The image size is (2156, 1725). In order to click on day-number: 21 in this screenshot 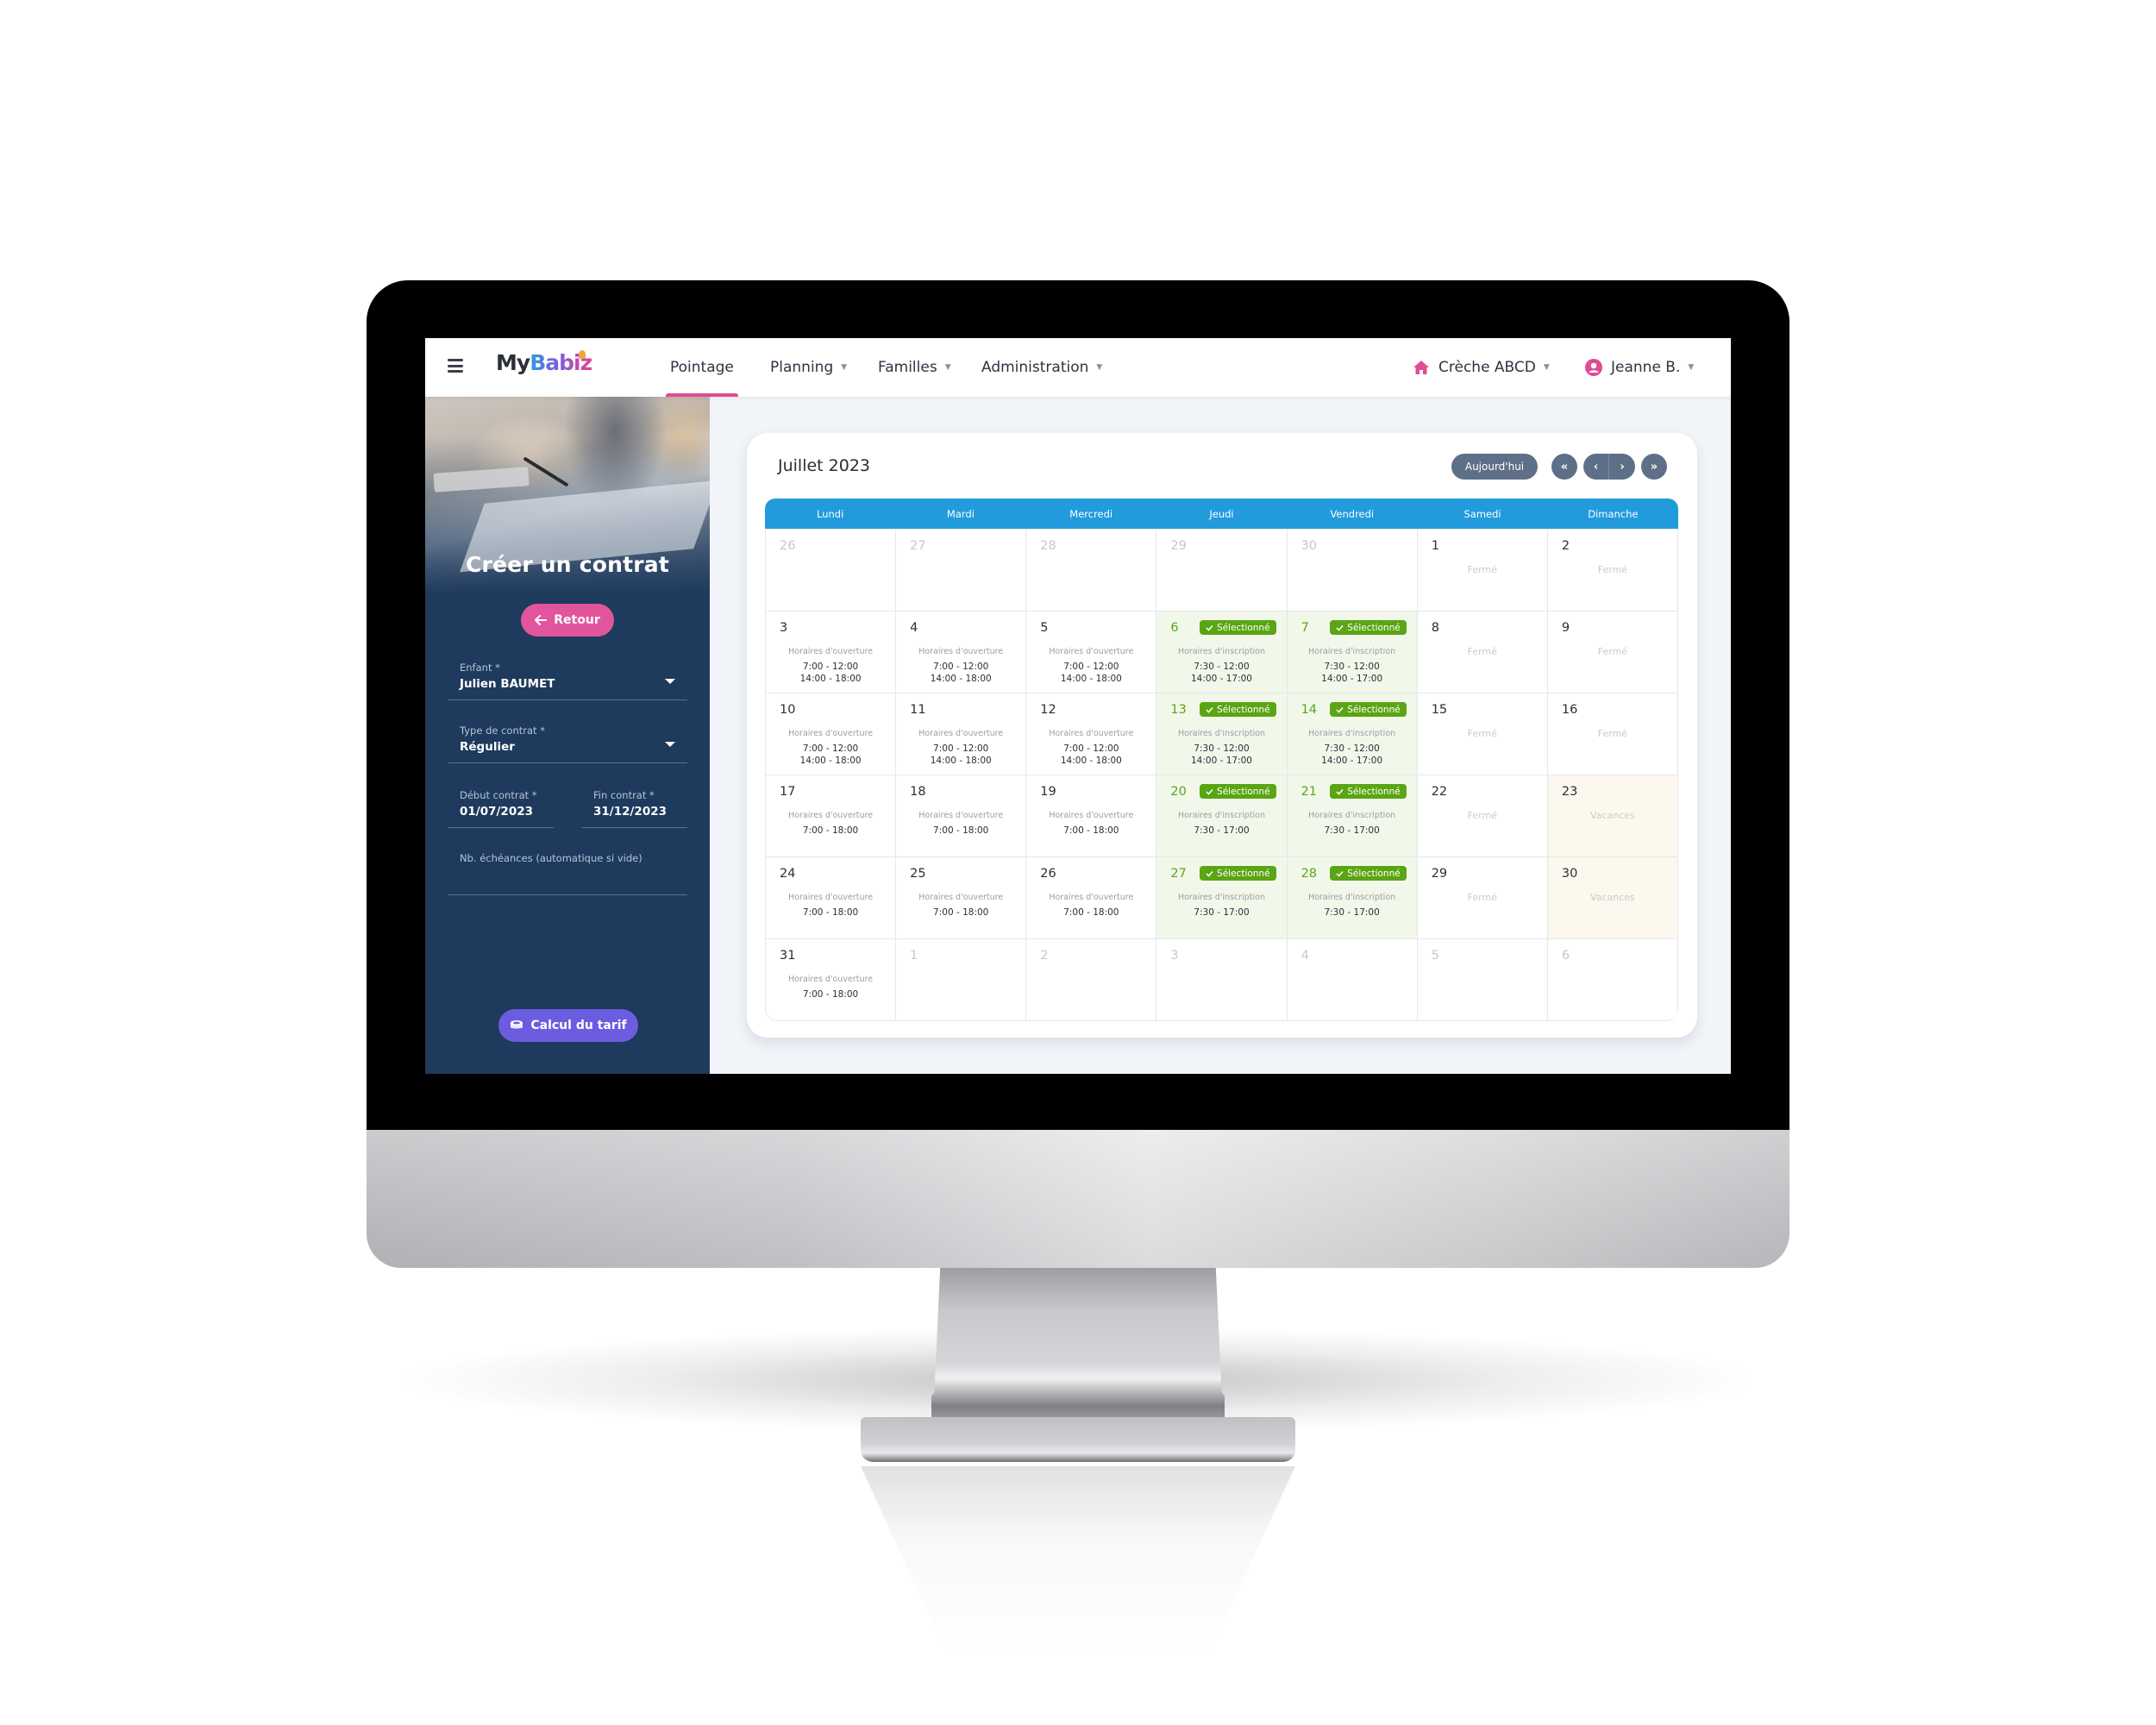, I will do `click(1309, 792)`.